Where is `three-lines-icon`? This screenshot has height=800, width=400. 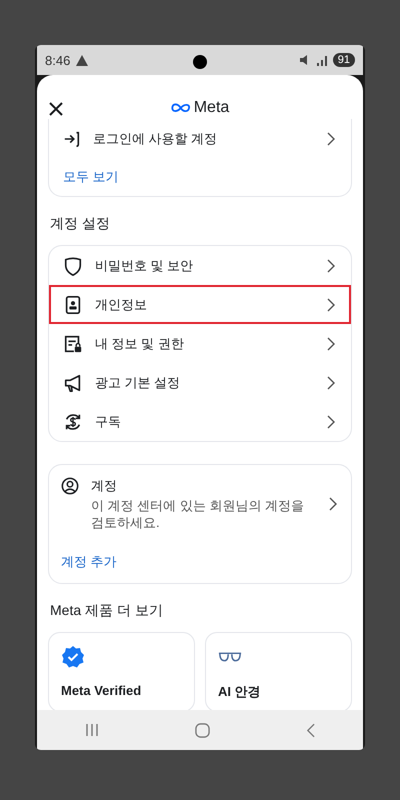 three-lines-icon is located at coordinates (92, 730).